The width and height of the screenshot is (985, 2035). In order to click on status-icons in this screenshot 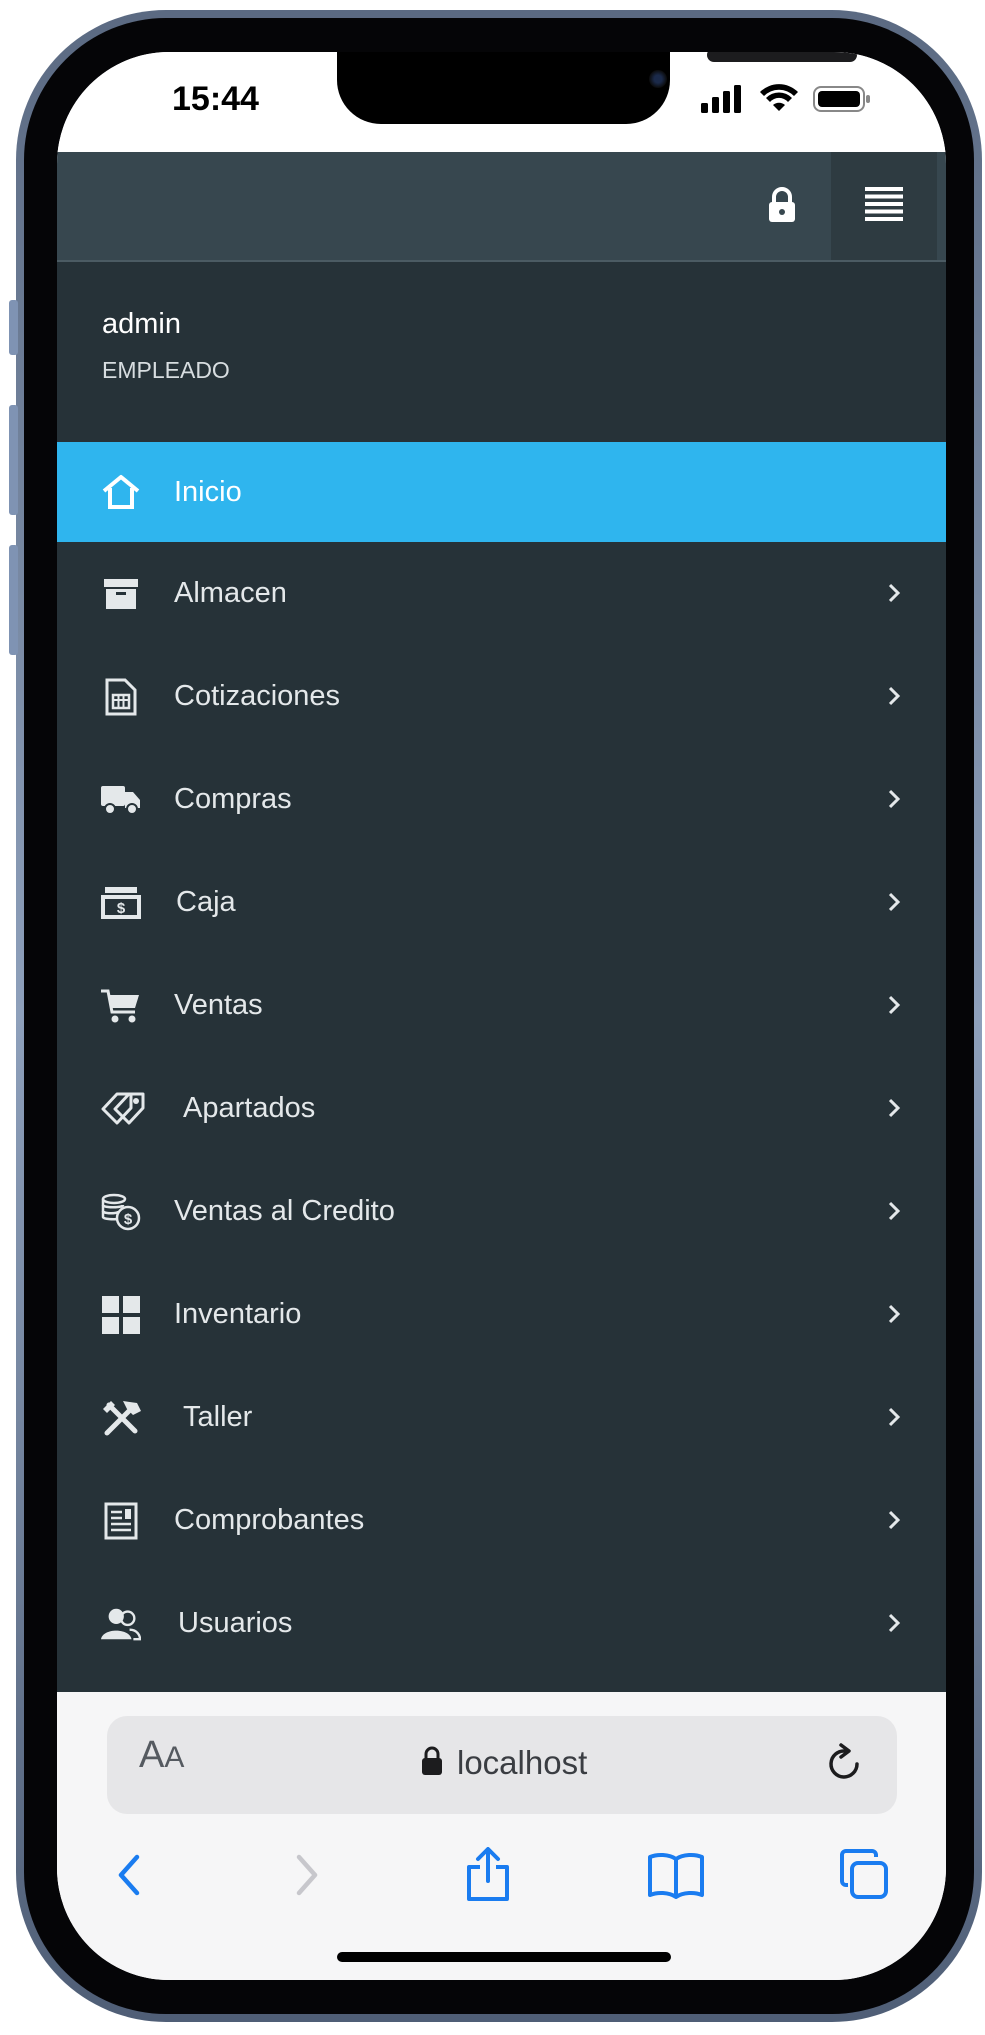, I will do `click(786, 101)`.